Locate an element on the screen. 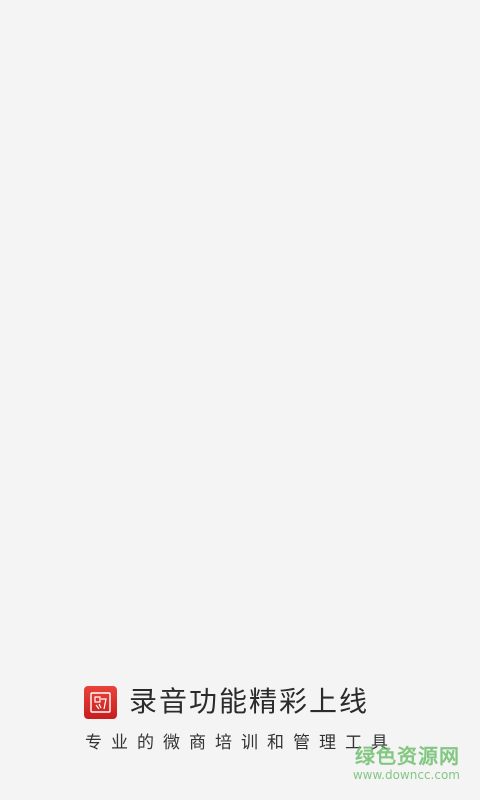  watermark: 绿色资源网 www.downcc.com is located at coordinates (406, 763).